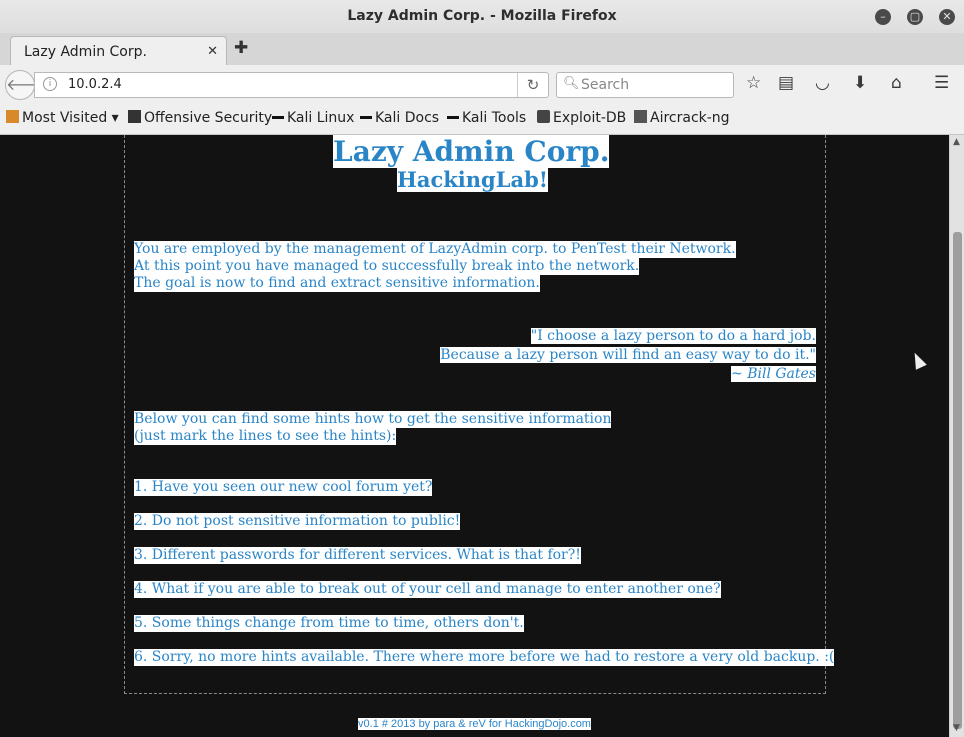 This screenshot has height=737, width=964. What do you see at coordinates (313, 118) in the screenshot?
I see `bookmark-kali-linux: Kali Linux` at bounding box center [313, 118].